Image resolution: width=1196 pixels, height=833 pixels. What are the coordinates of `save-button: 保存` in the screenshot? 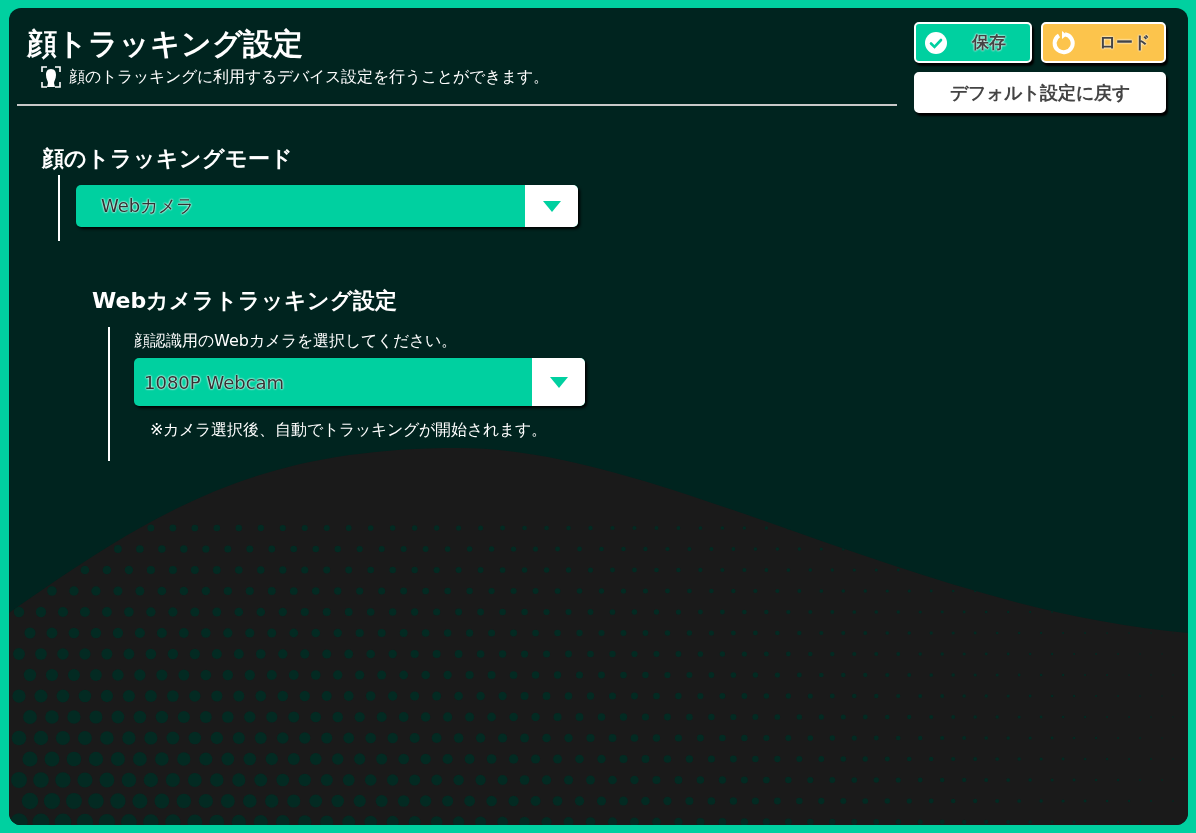 It's located at (973, 42).